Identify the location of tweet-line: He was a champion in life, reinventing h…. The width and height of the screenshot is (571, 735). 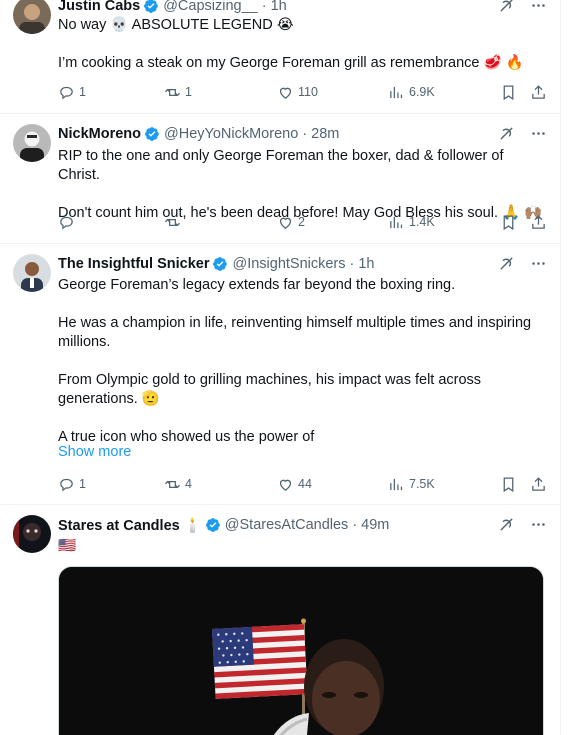
(295, 332).